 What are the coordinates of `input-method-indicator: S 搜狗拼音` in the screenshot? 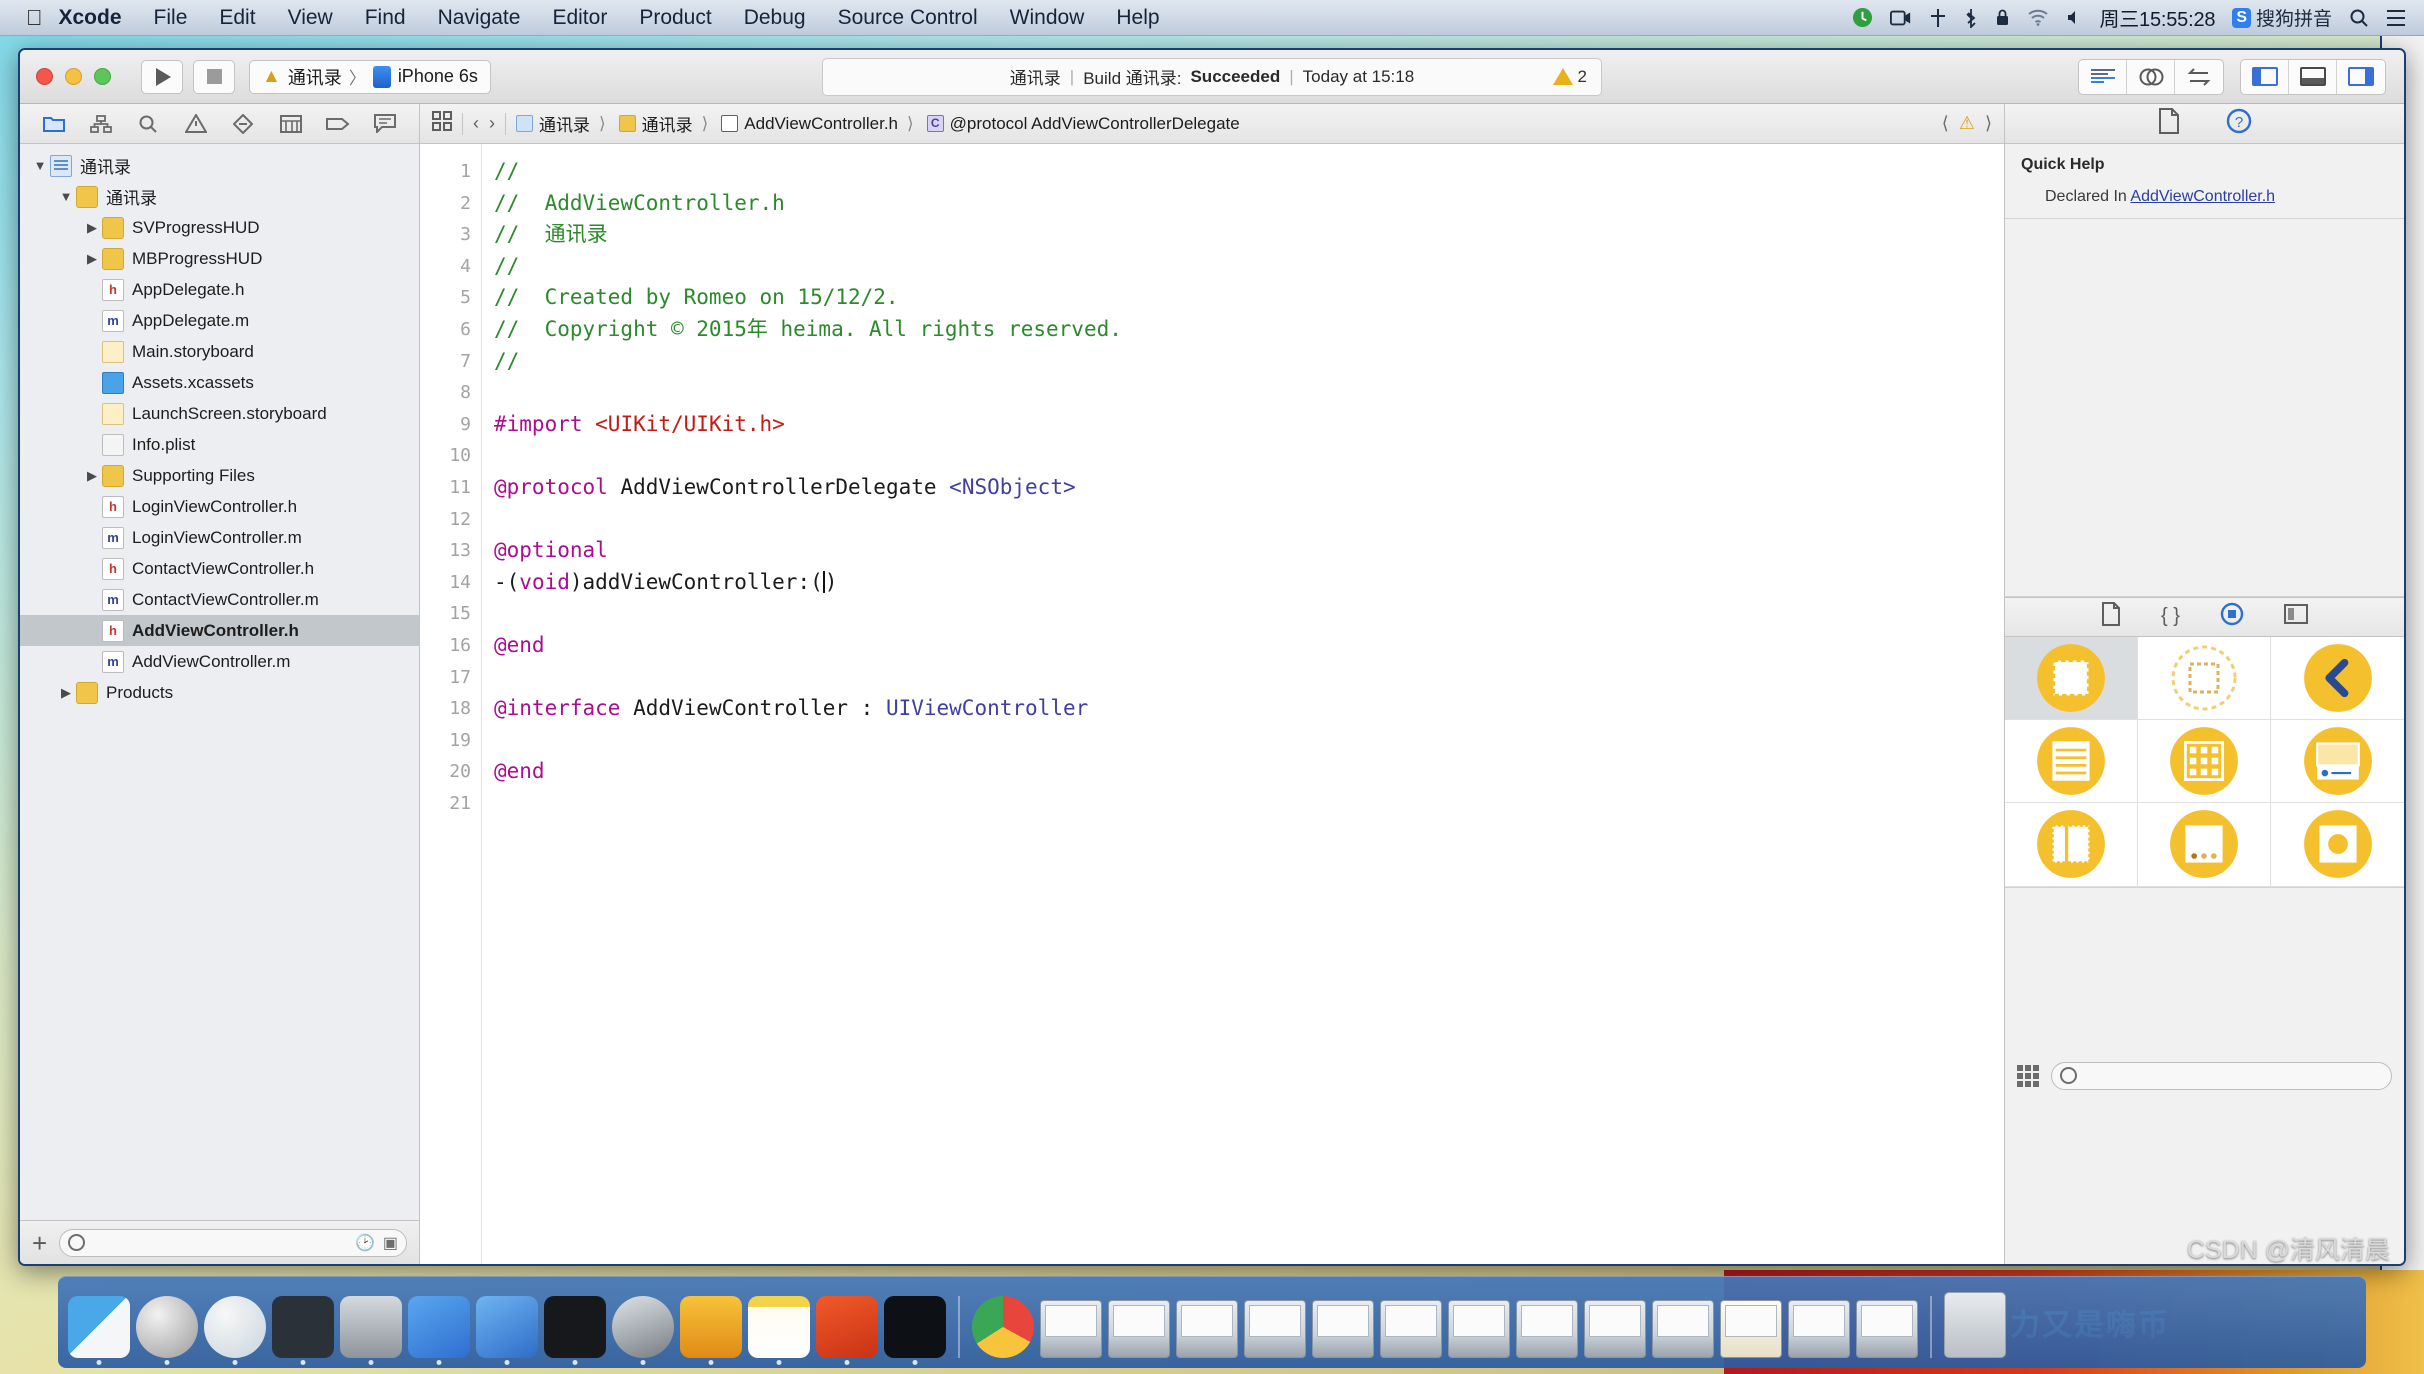 It's located at (2282, 17).